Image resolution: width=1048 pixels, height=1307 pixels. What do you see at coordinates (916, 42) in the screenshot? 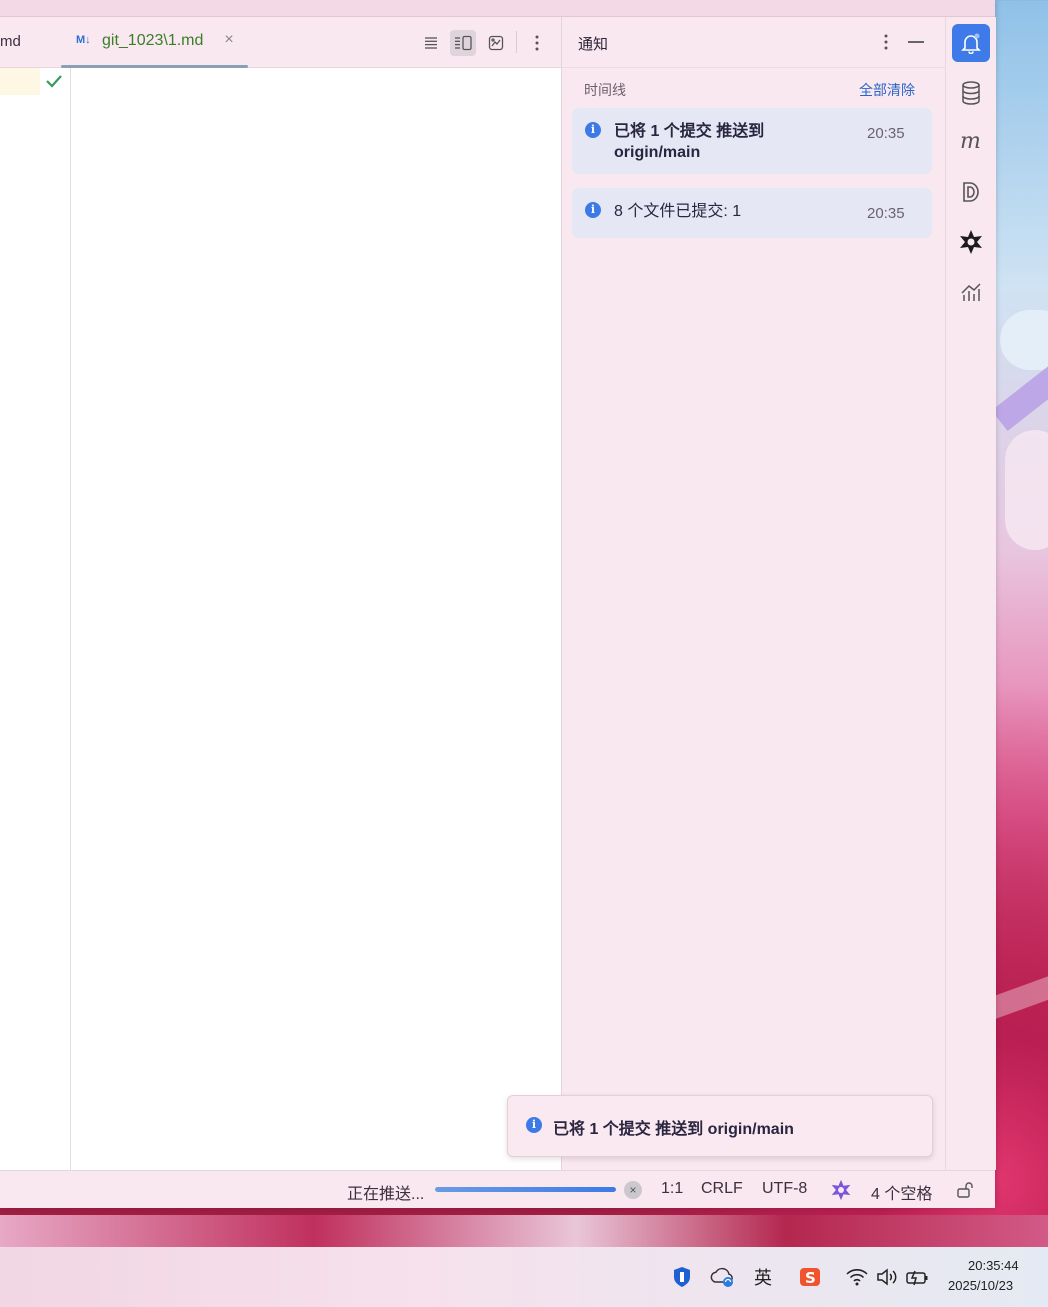
I see `minimize-icon` at bounding box center [916, 42].